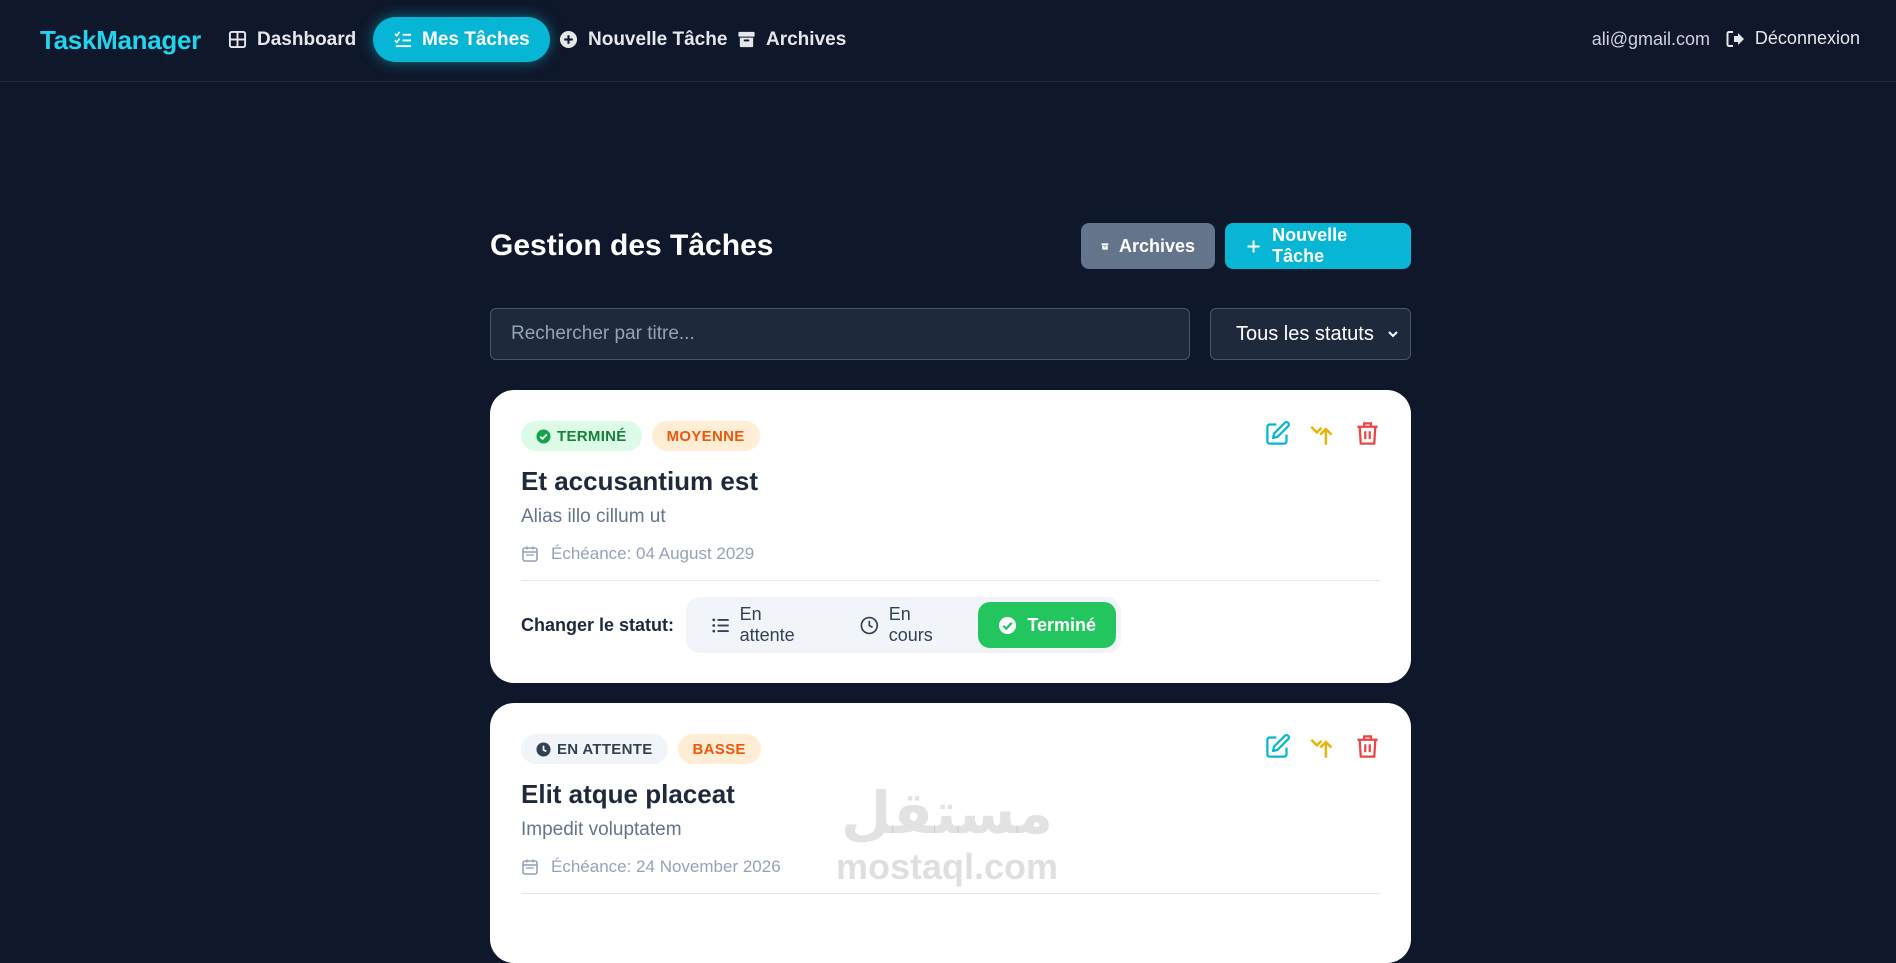 The width and height of the screenshot is (1896, 963). I want to click on status-badge: EN ATTENTE, so click(594, 749).